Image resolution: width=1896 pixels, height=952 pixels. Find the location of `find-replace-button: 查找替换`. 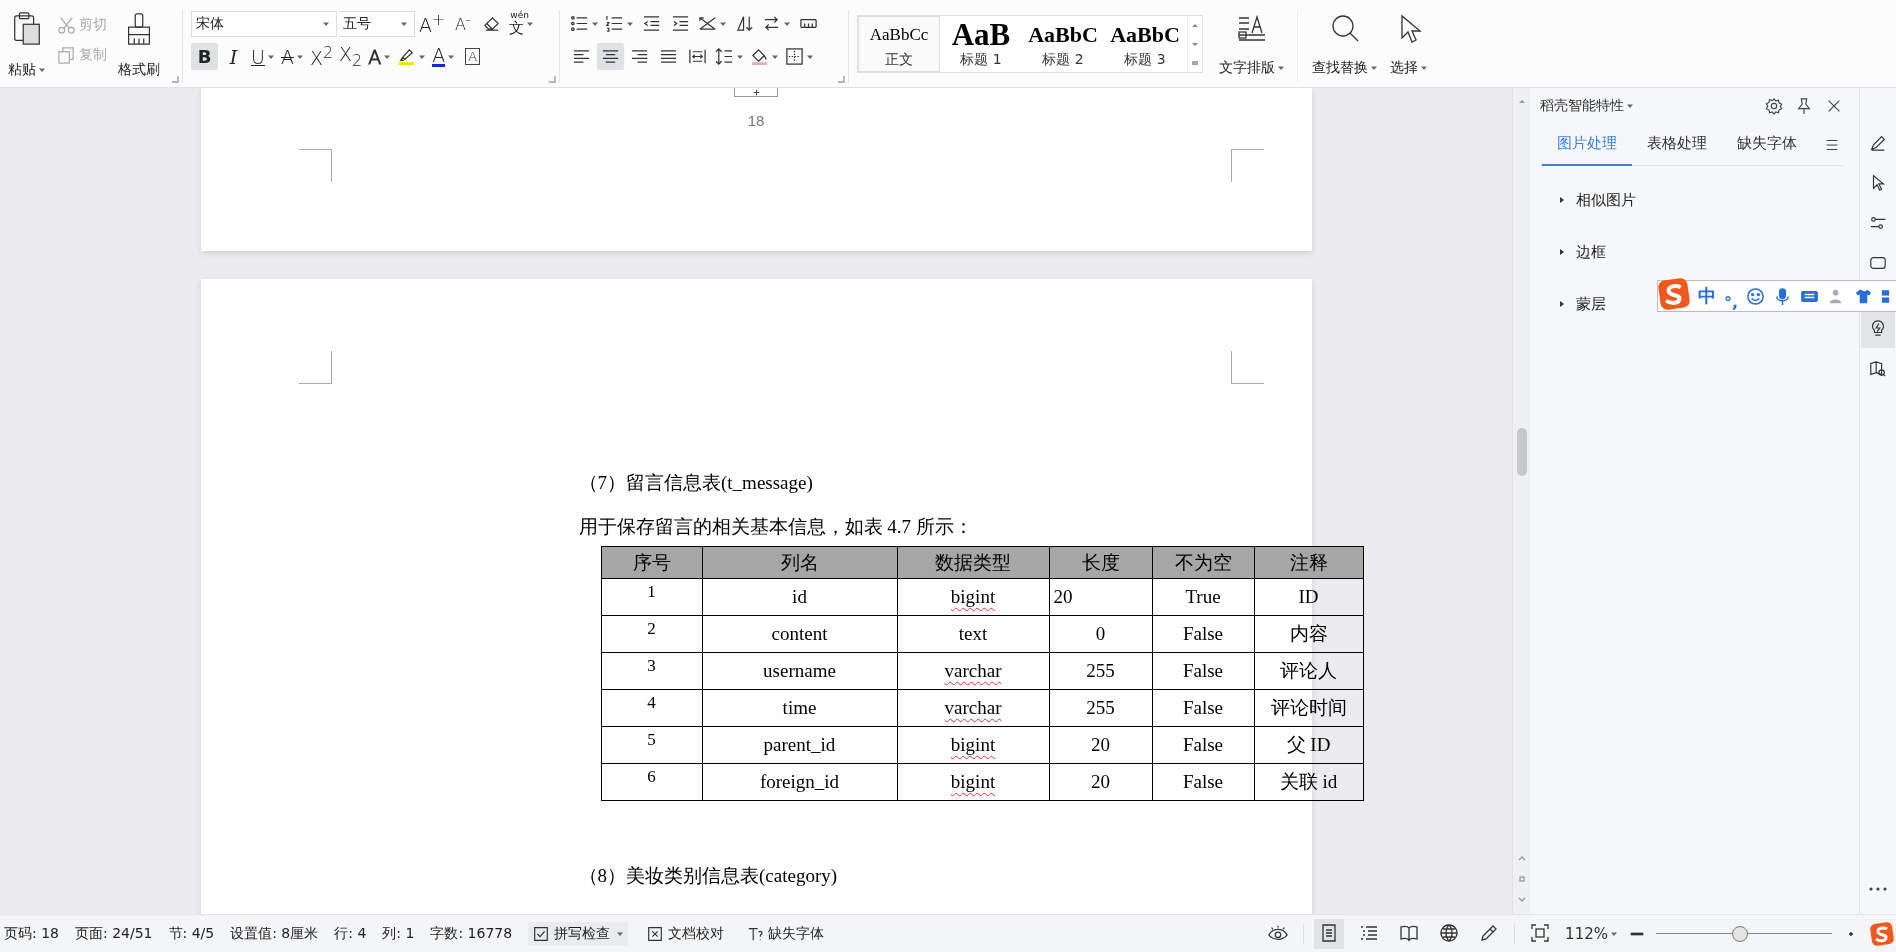

find-replace-button: 查找替换 is located at coordinates (1340, 46).